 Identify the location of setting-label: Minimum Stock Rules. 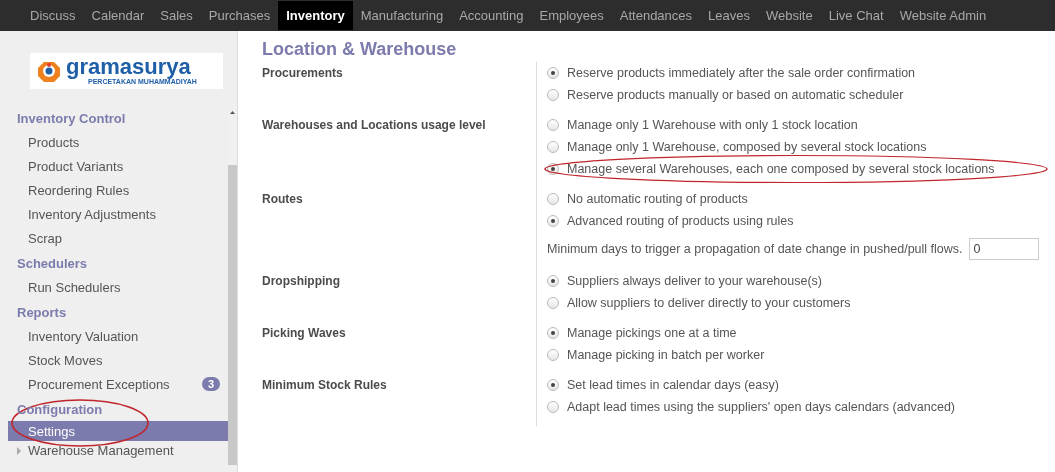
(399, 400).